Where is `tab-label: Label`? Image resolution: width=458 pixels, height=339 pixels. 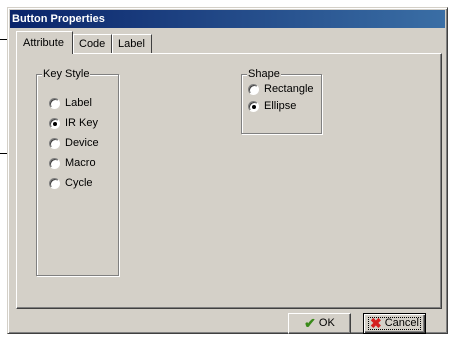 tab-label: Label is located at coordinates (131, 44).